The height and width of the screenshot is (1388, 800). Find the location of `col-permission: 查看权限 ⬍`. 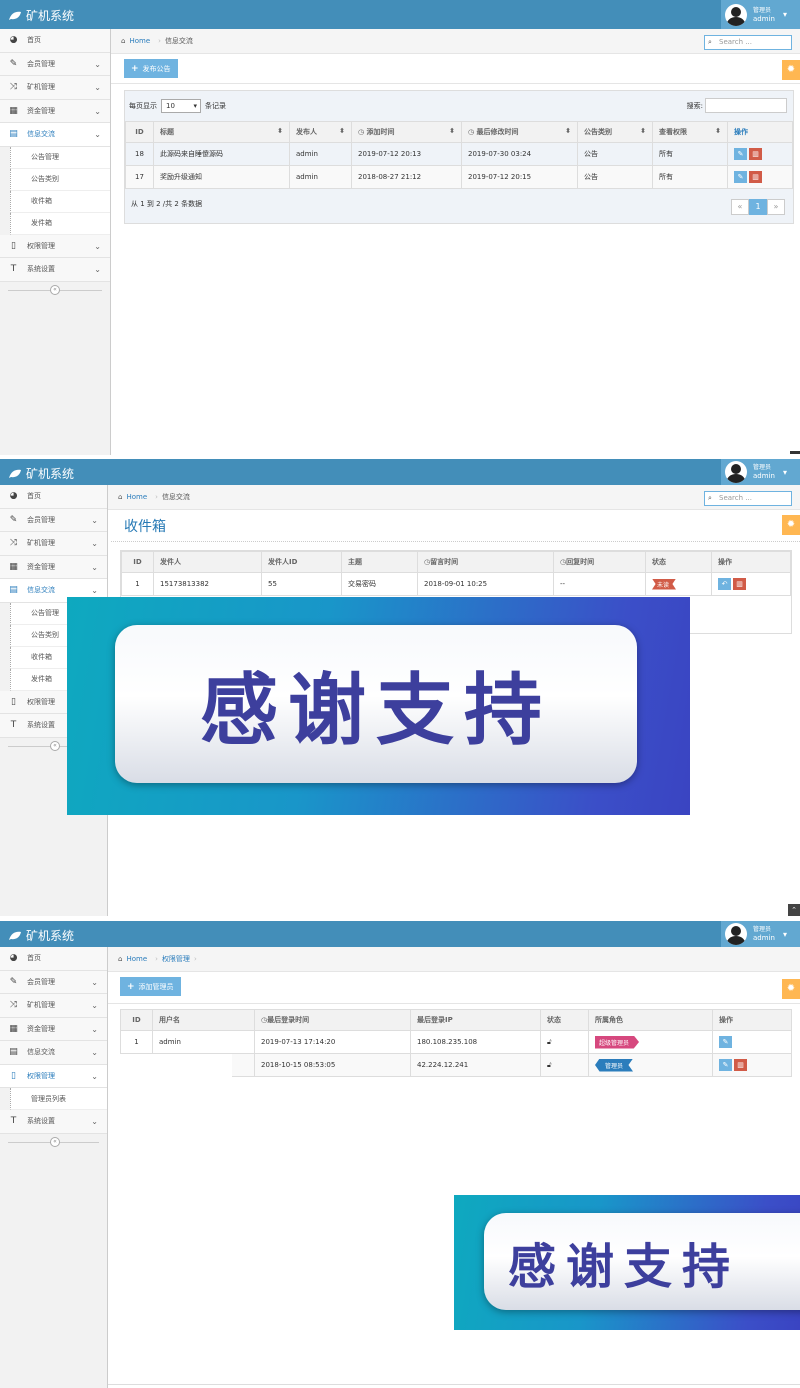

col-permission: 查看权限 ⬍ is located at coordinates (690, 132).